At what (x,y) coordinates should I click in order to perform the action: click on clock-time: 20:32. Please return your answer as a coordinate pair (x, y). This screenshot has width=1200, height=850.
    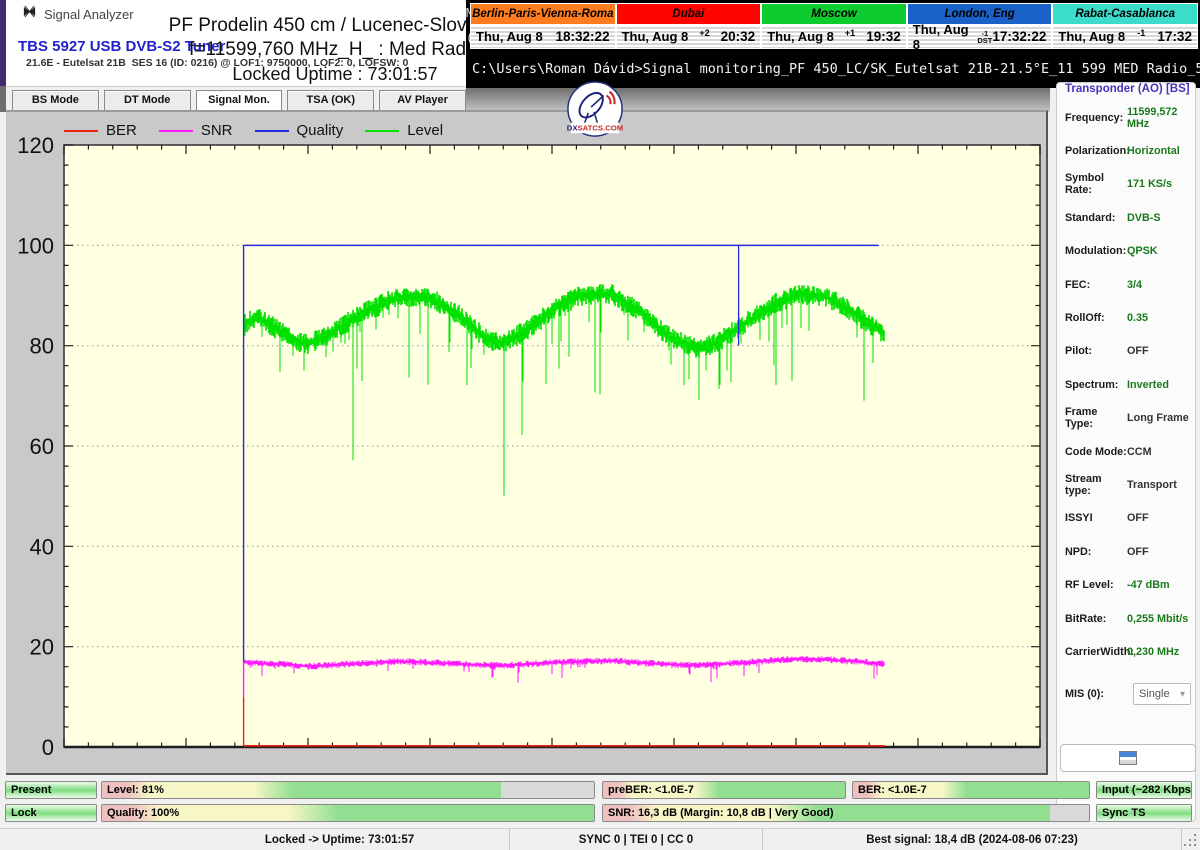
    Looking at the image, I should click on (738, 36).